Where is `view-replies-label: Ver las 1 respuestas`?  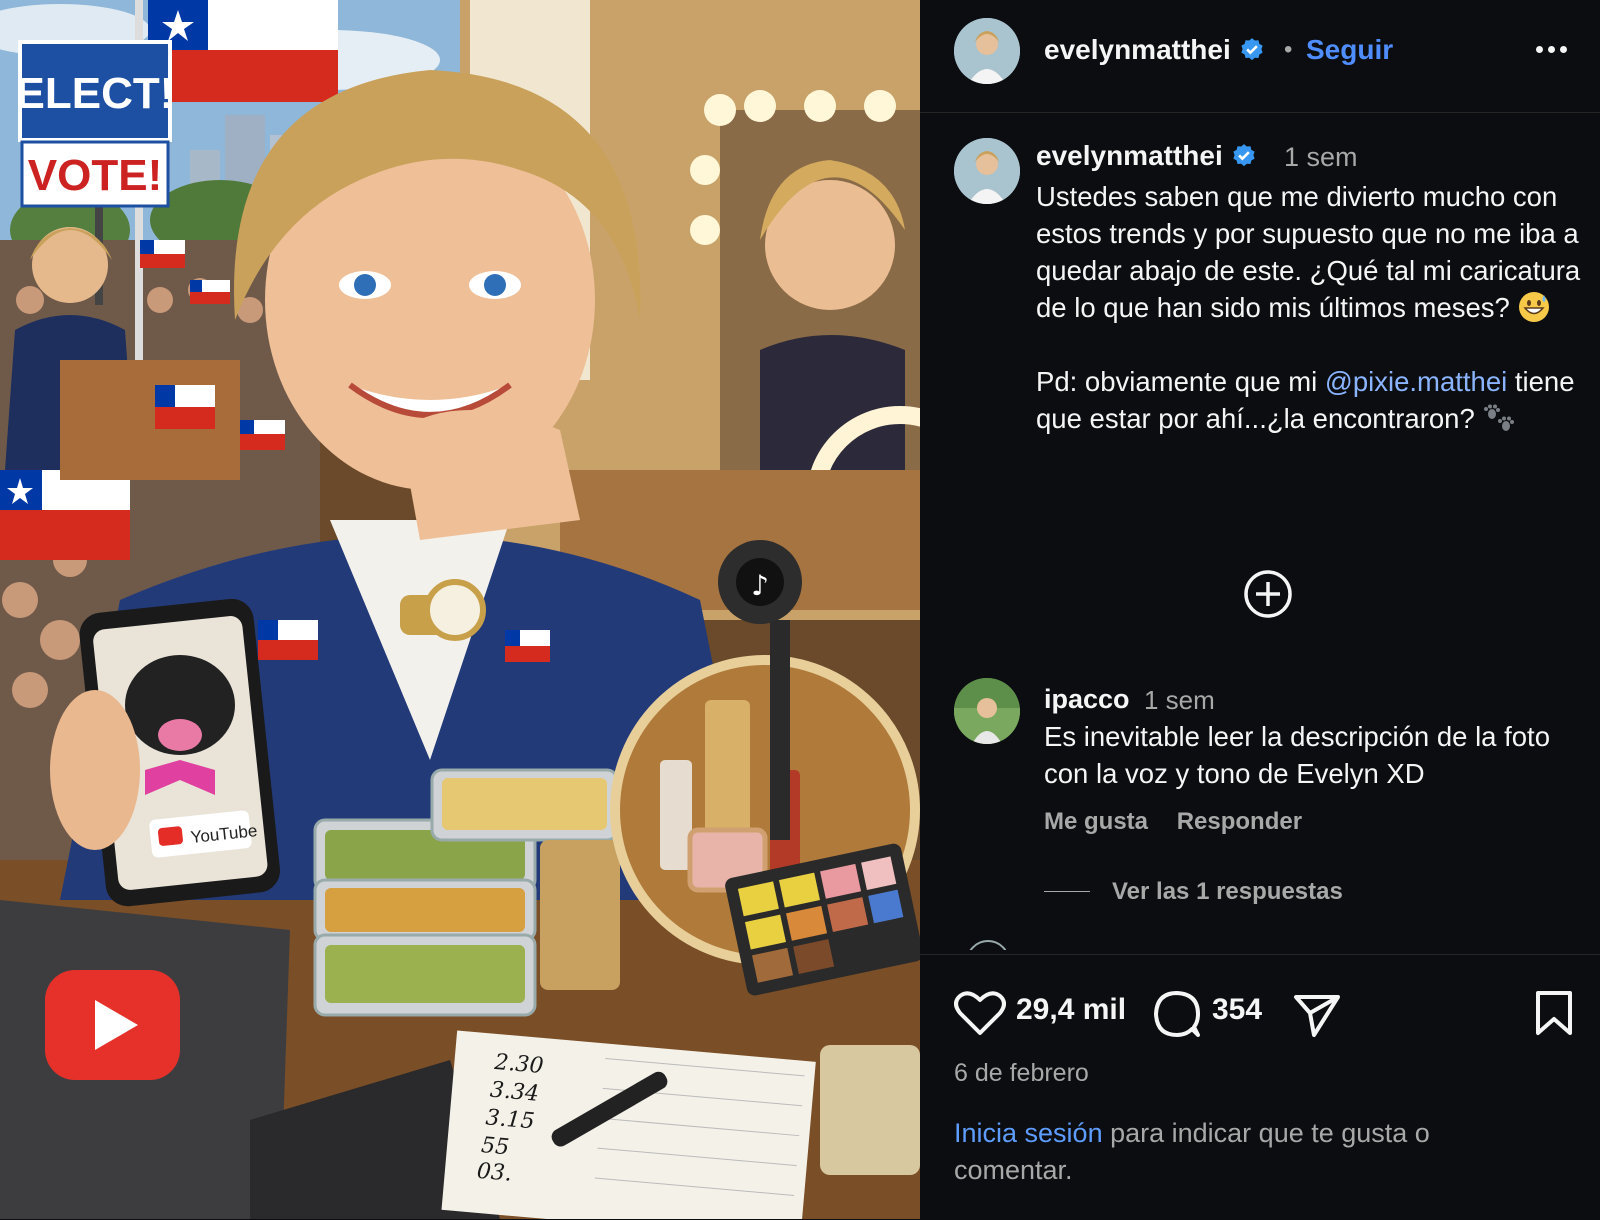
view-replies-label: Ver las 1 respuestas is located at coordinates (1227, 891).